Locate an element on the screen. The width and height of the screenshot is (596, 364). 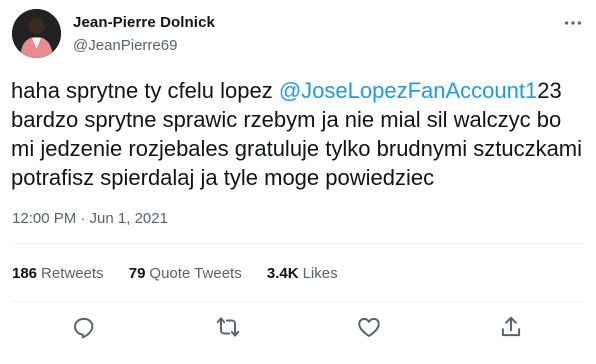
retweet-icon is located at coordinates (228, 327).